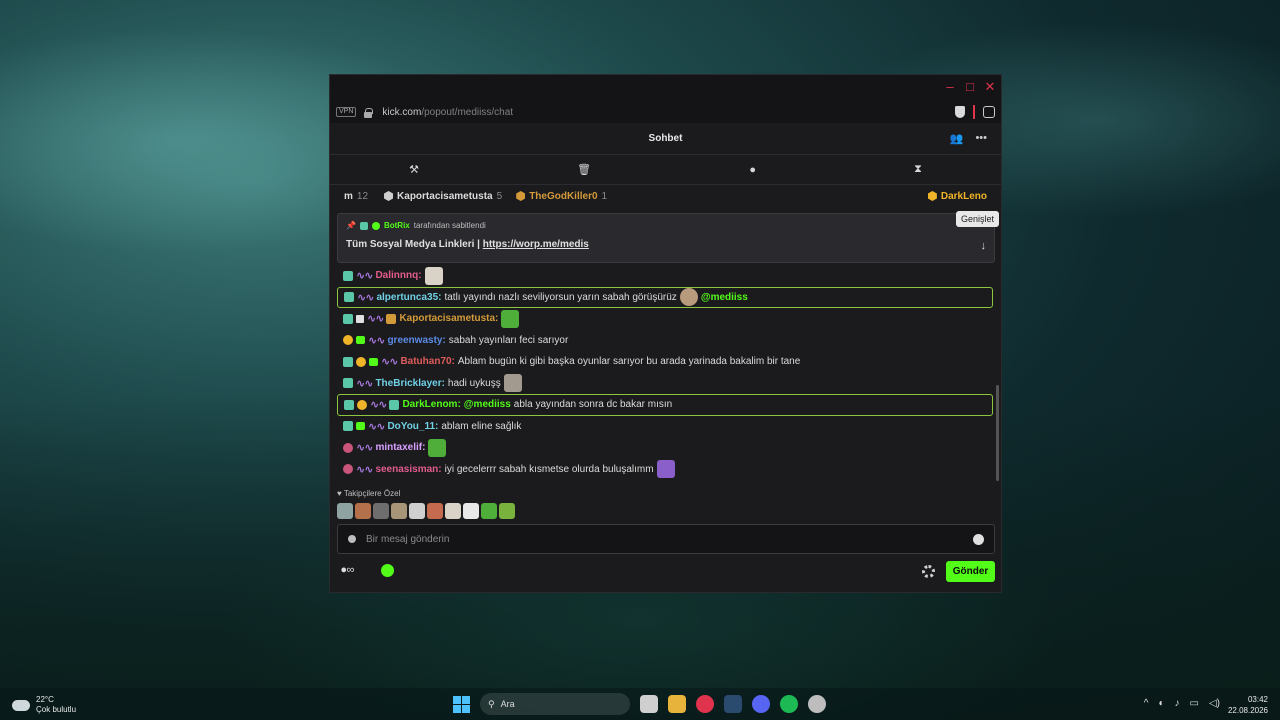 This screenshot has width=1280, height=720. What do you see at coordinates (563, 196) in the screenshot?
I see `leaderboard-name: TheGodKiller0` at bounding box center [563, 196].